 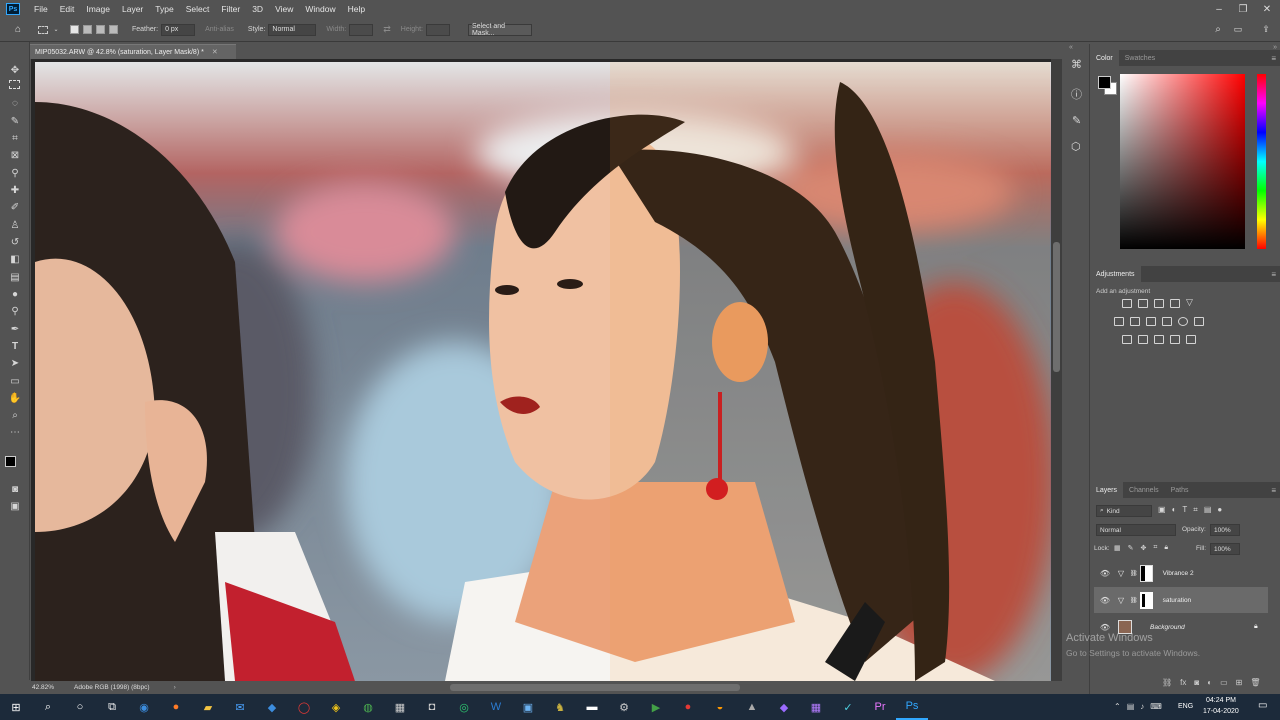 I want to click on search-icon: ⌕, so click(x=48, y=707).